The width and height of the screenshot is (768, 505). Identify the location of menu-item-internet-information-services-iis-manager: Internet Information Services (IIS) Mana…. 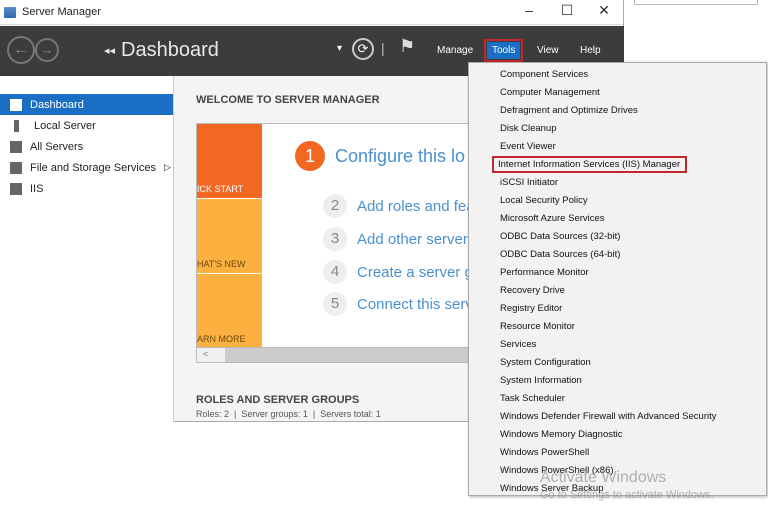
(617, 165).